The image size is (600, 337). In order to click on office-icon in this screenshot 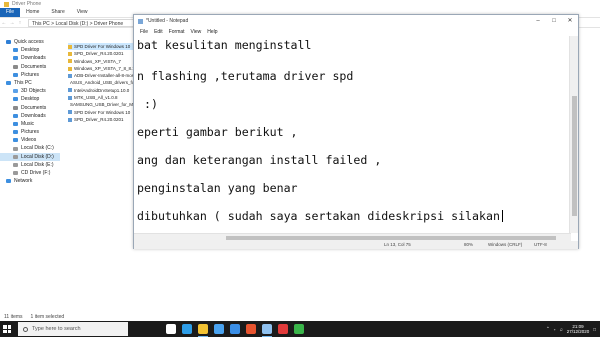, I will do `click(251, 329)`.